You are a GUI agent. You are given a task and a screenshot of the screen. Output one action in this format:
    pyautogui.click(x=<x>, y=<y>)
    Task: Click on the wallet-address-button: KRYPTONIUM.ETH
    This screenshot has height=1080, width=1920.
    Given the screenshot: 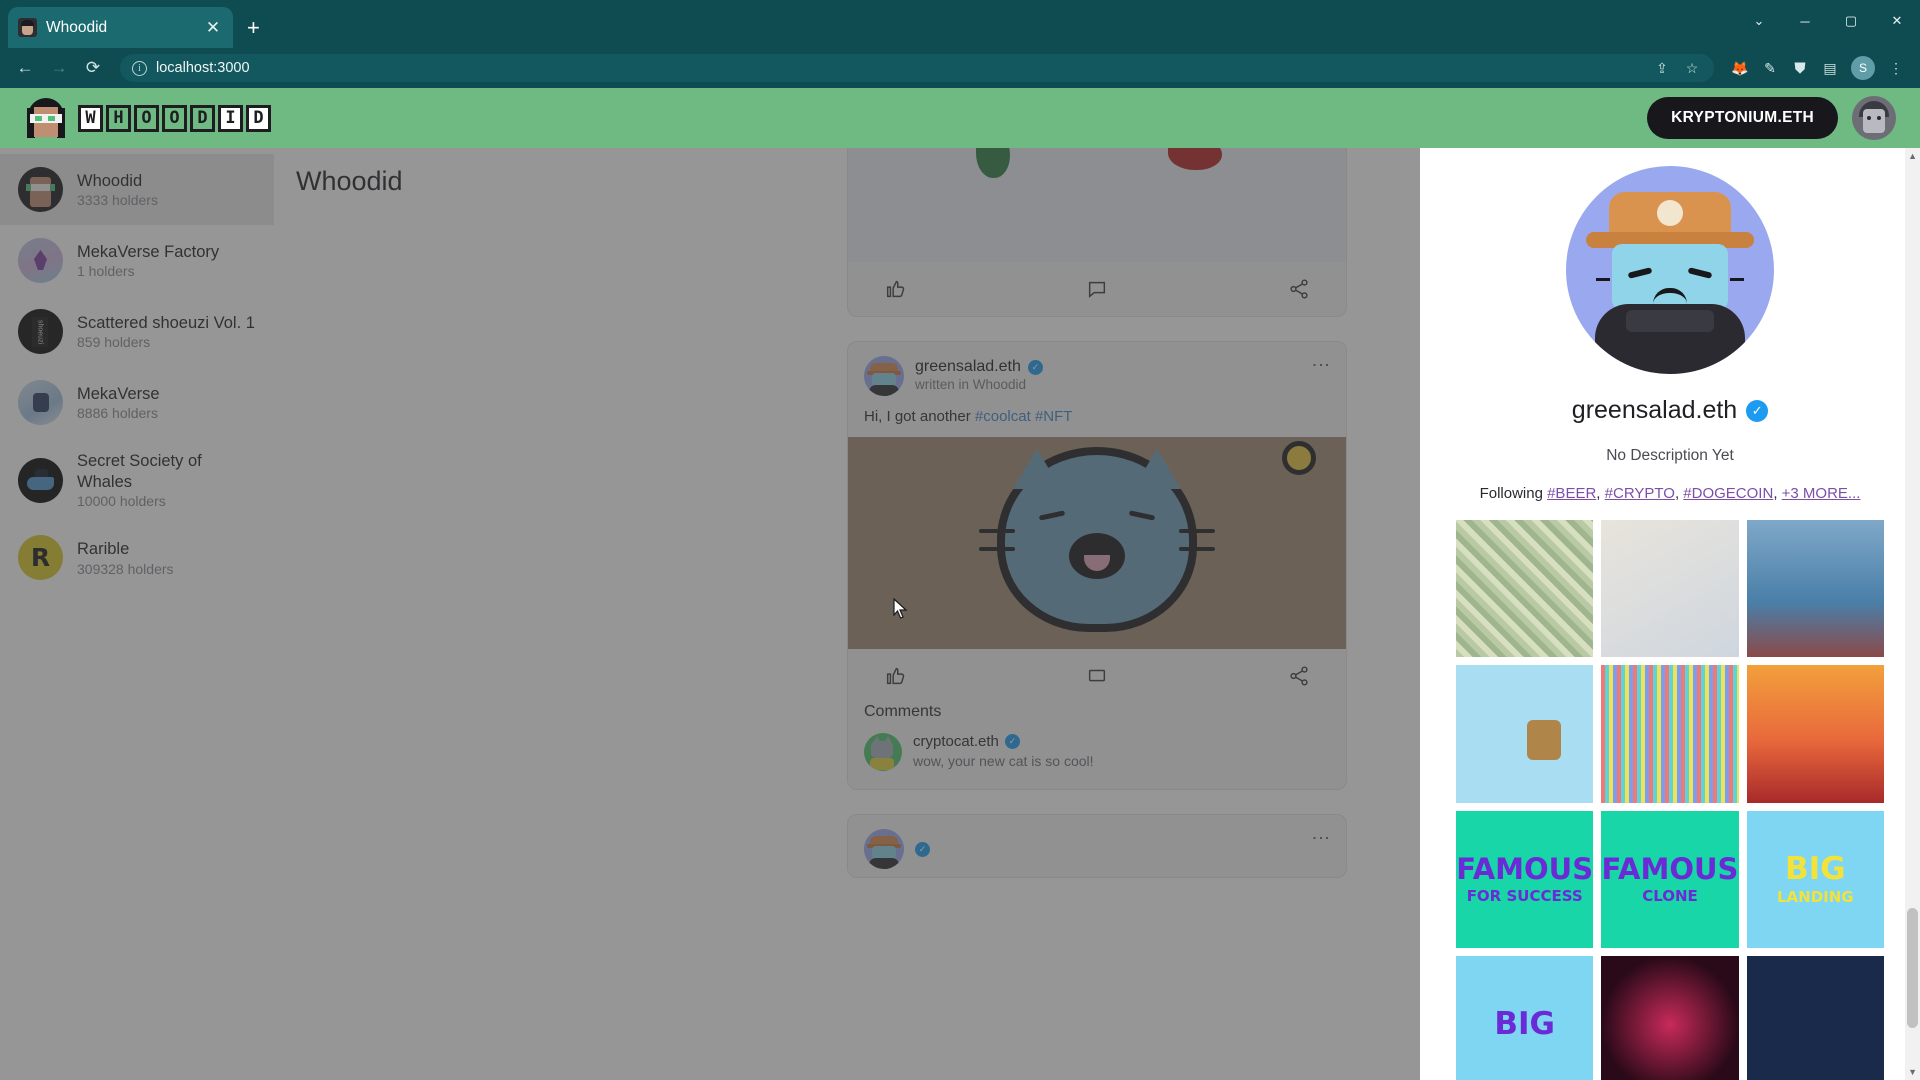 What is the action you would take?
    pyautogui.click(x=1742, y=118)
    